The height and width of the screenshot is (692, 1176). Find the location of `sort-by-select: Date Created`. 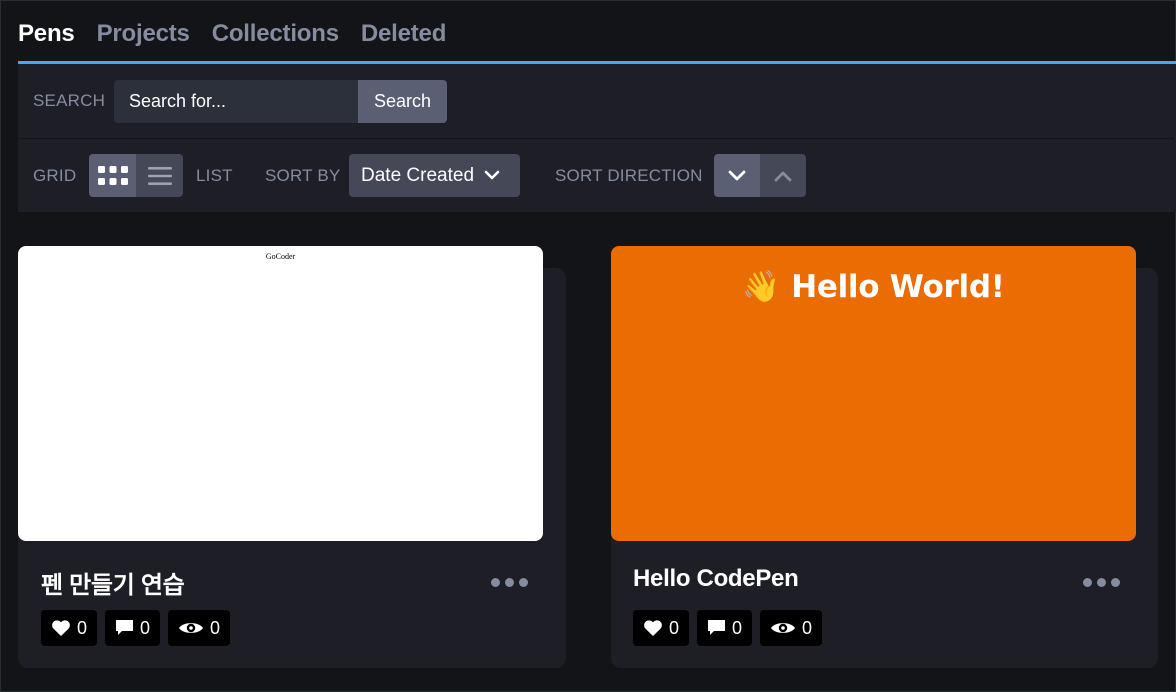

sort-by-select: Date Created is located at coordinates (434, 175).